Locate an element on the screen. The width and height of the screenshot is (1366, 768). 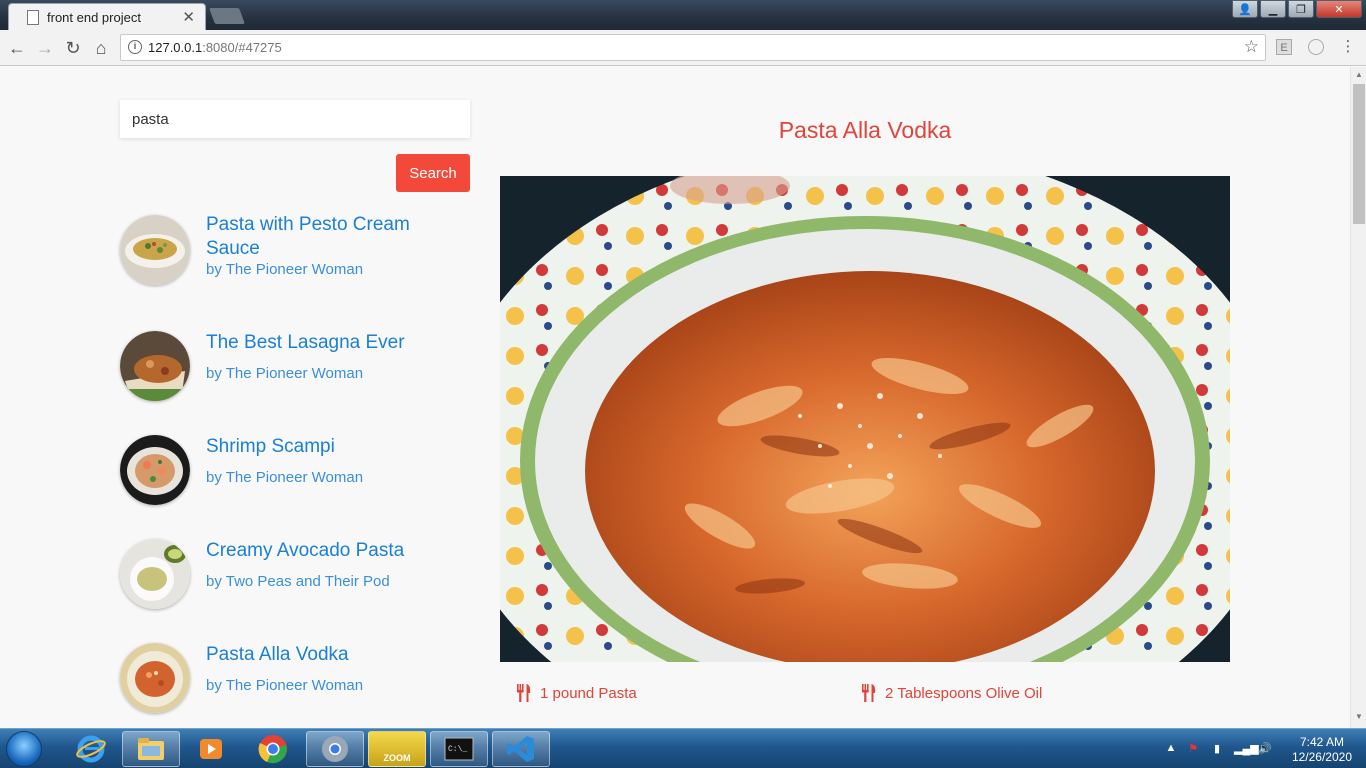
browser-tab: front end project ✕ is located at coordinates (107, 16).